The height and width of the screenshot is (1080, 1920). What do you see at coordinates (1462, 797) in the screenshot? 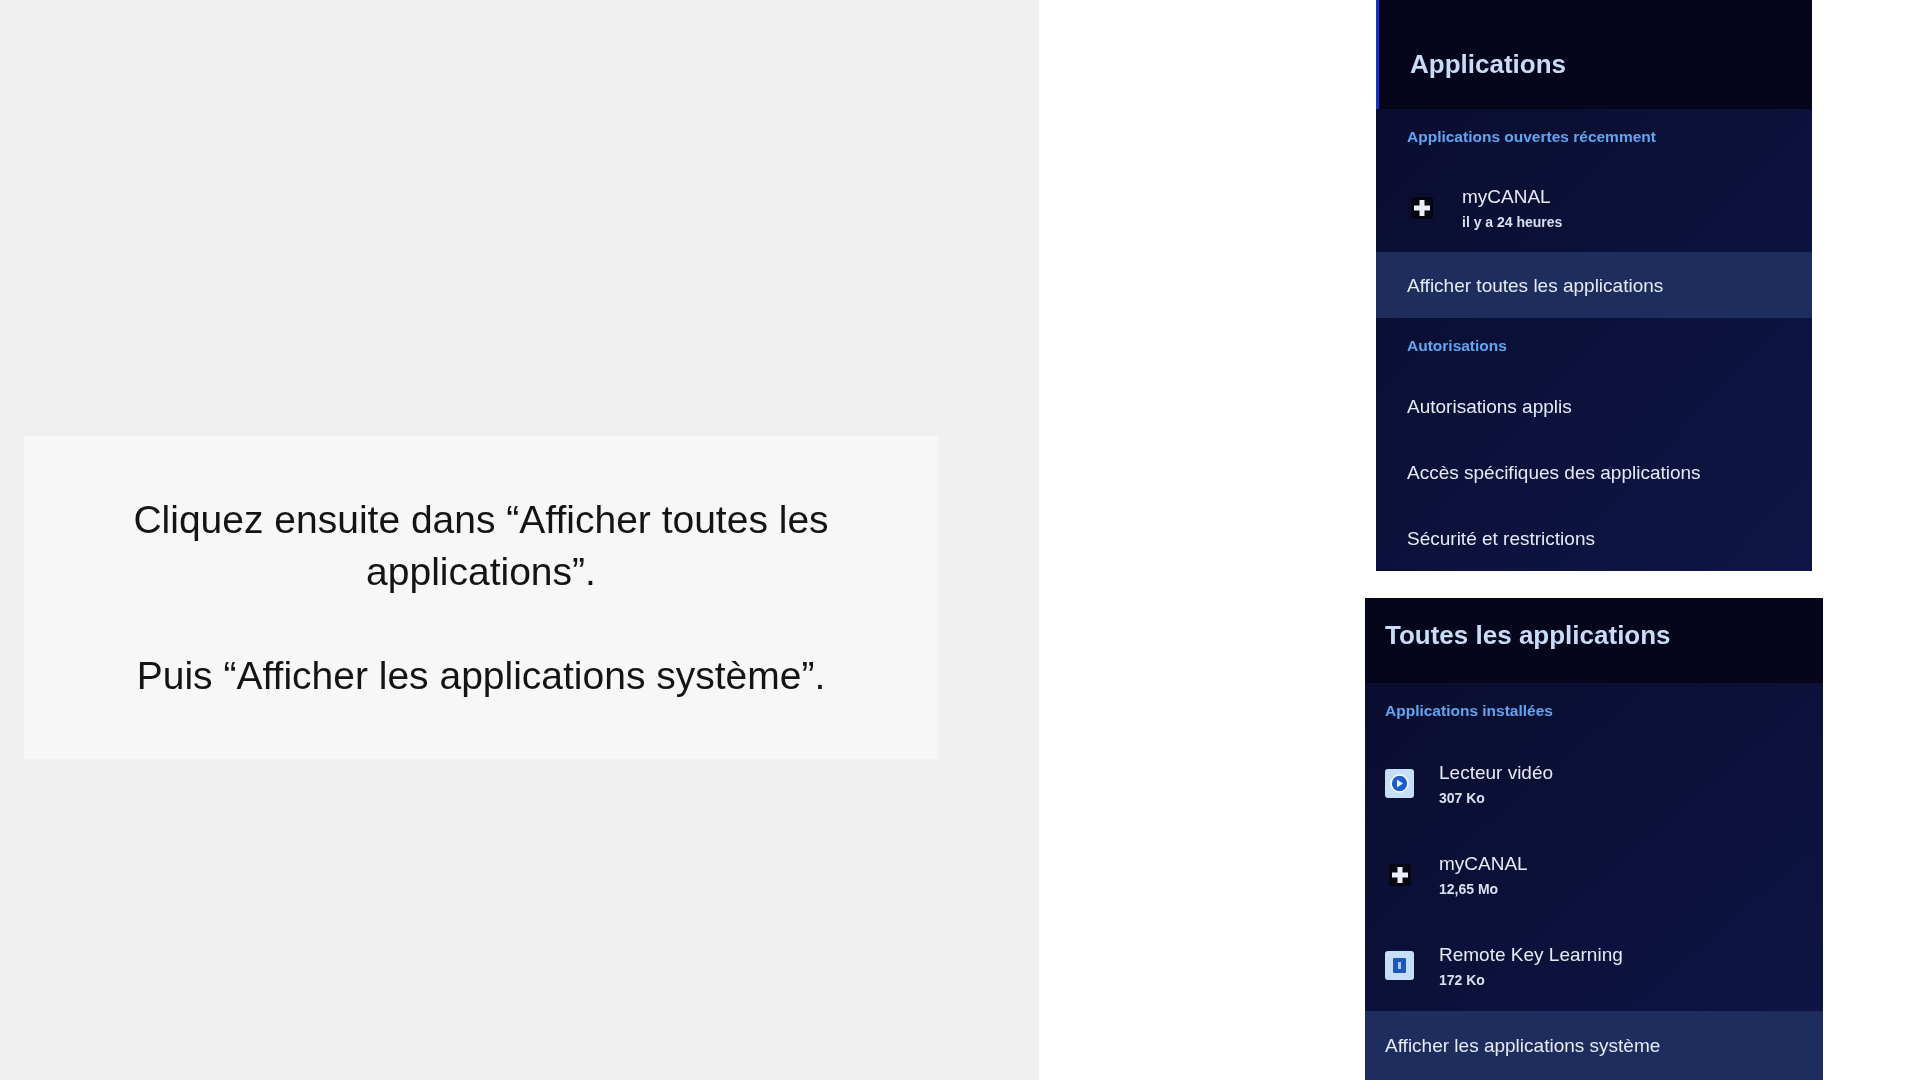
I see `app-detail: 307 Ko` at bounding box center [1462, 797].